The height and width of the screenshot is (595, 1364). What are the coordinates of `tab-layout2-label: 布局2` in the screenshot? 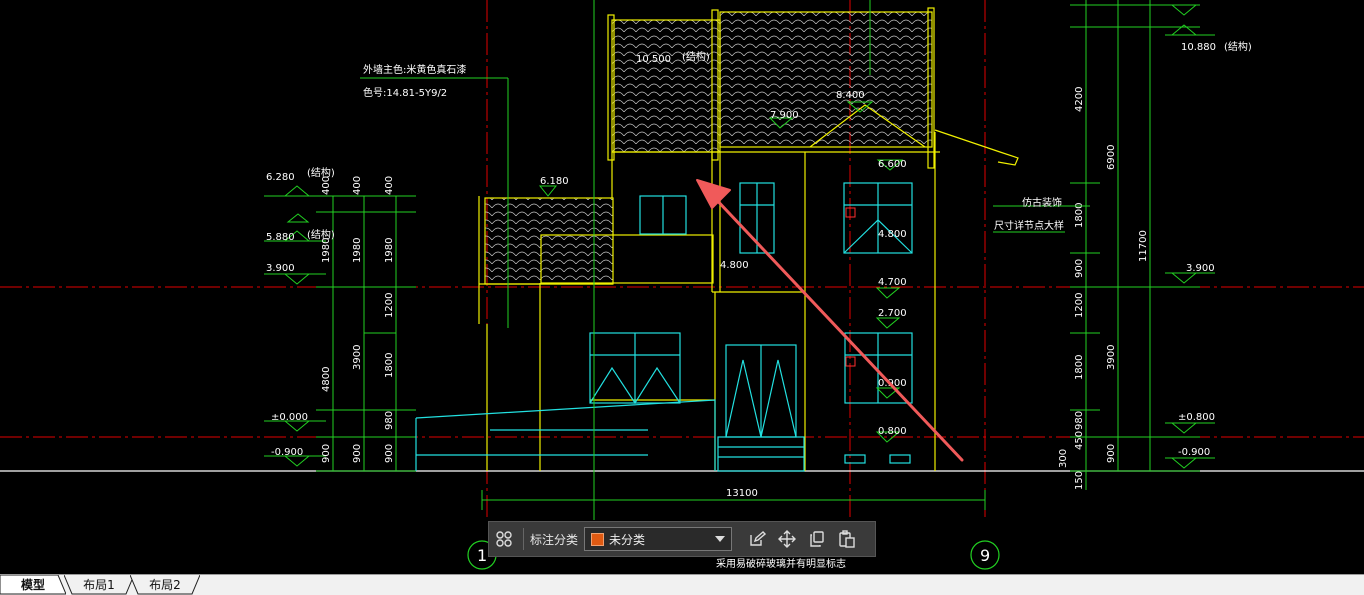 It's located at (165, 585).